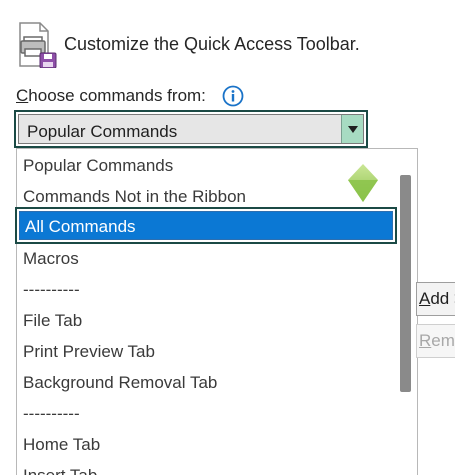 The width and height of the screenshot is (455, 475). Describe the element at coordinates (212, 44) in the screenshot. I see `header-title: Customize the Quick Access Toolbar.` at that location.